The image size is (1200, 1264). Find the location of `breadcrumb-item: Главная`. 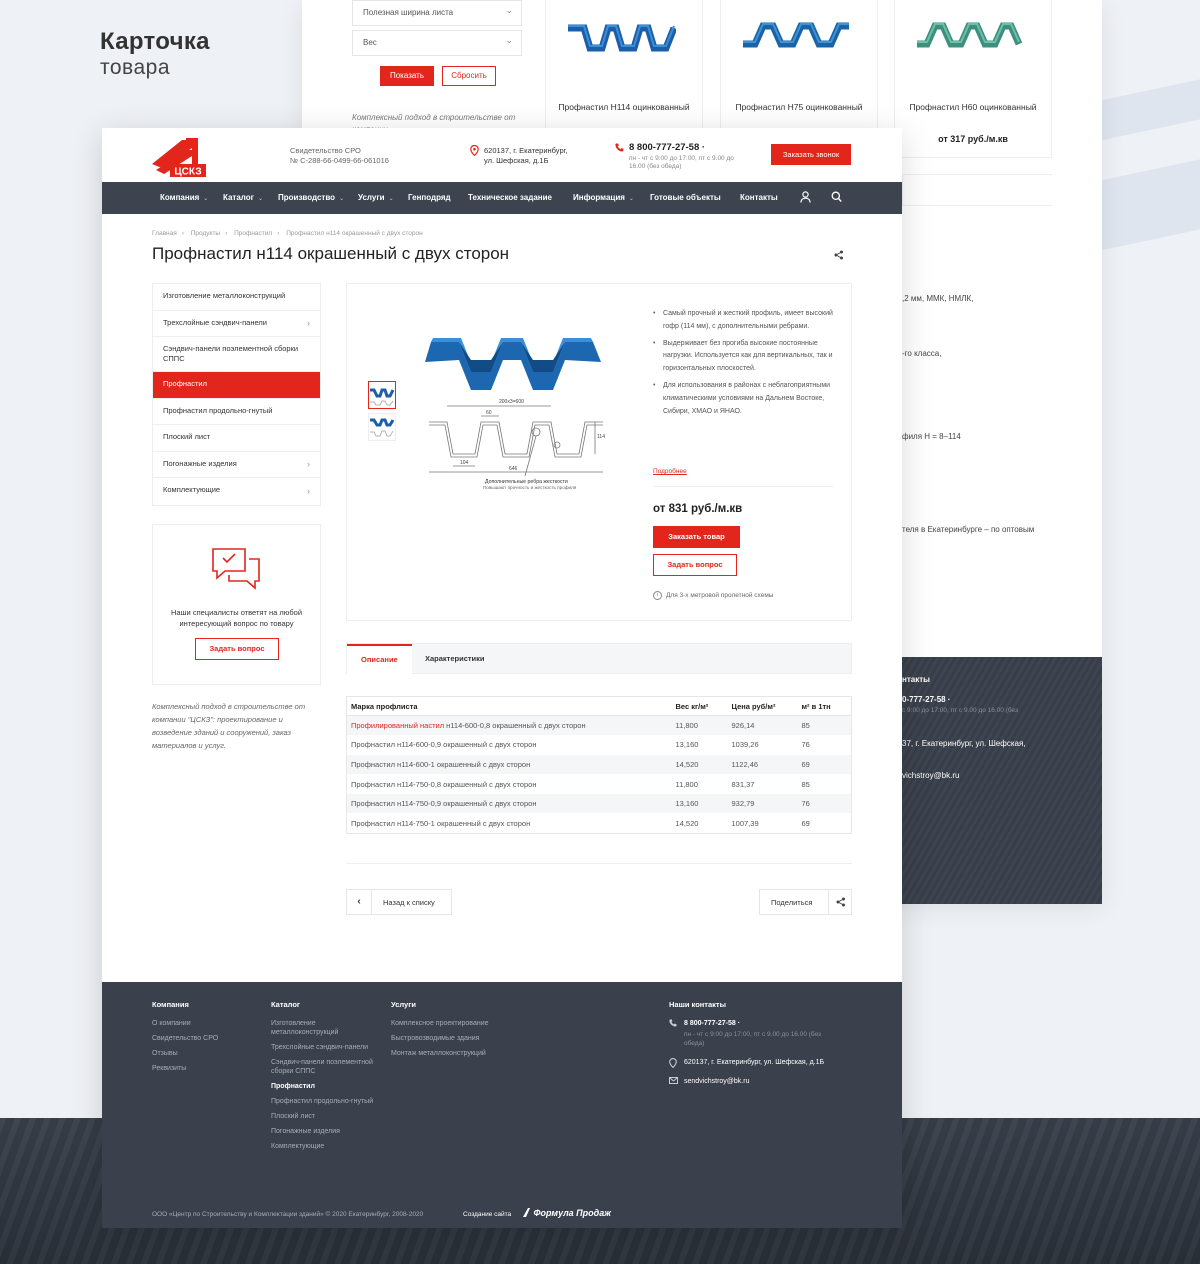

breadcrumb-item: Главная is located at coordinates (164, 233).